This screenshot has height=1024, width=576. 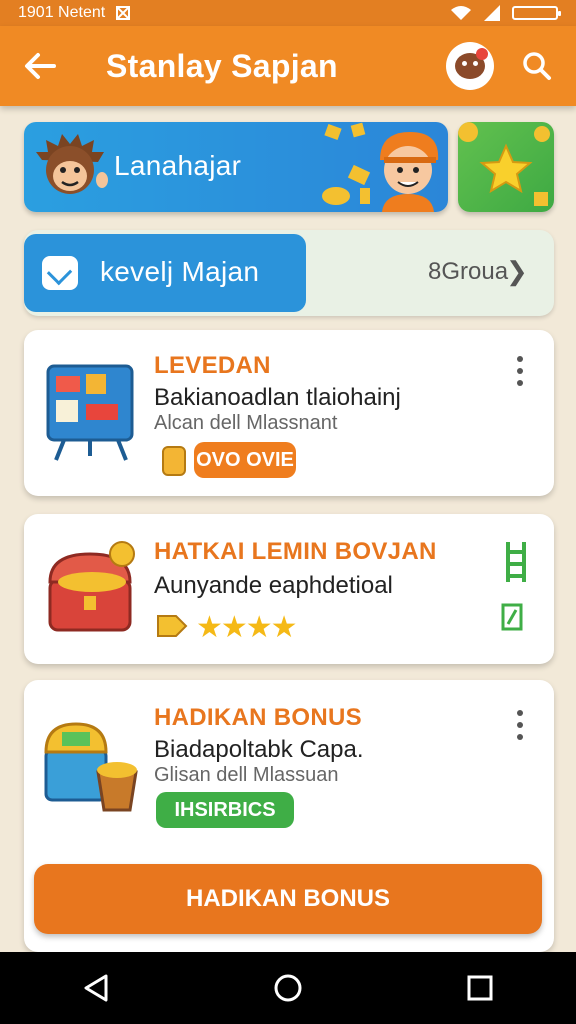 What do you see at coordinates (482, 54) in the screenshot?
I see `notification-dot` at bounding box center [482, 54].